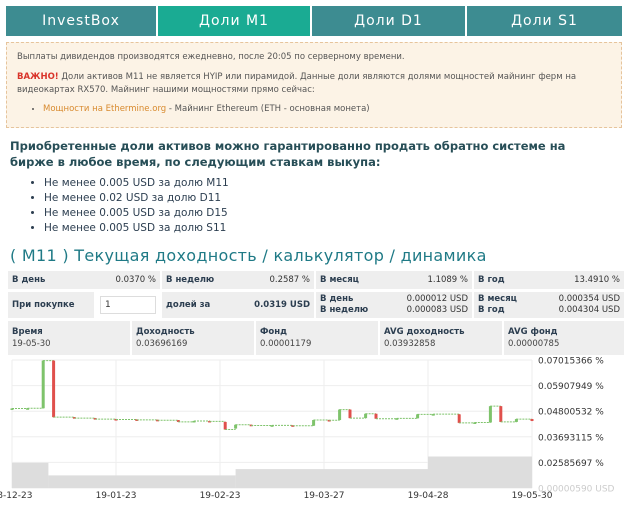 This screenshot has width=628, height=508. What do you see at coordinates (289, 280) in the screenshot?
I see `yield-week-value: 0.2587 %` at bounding box center [289, 280].